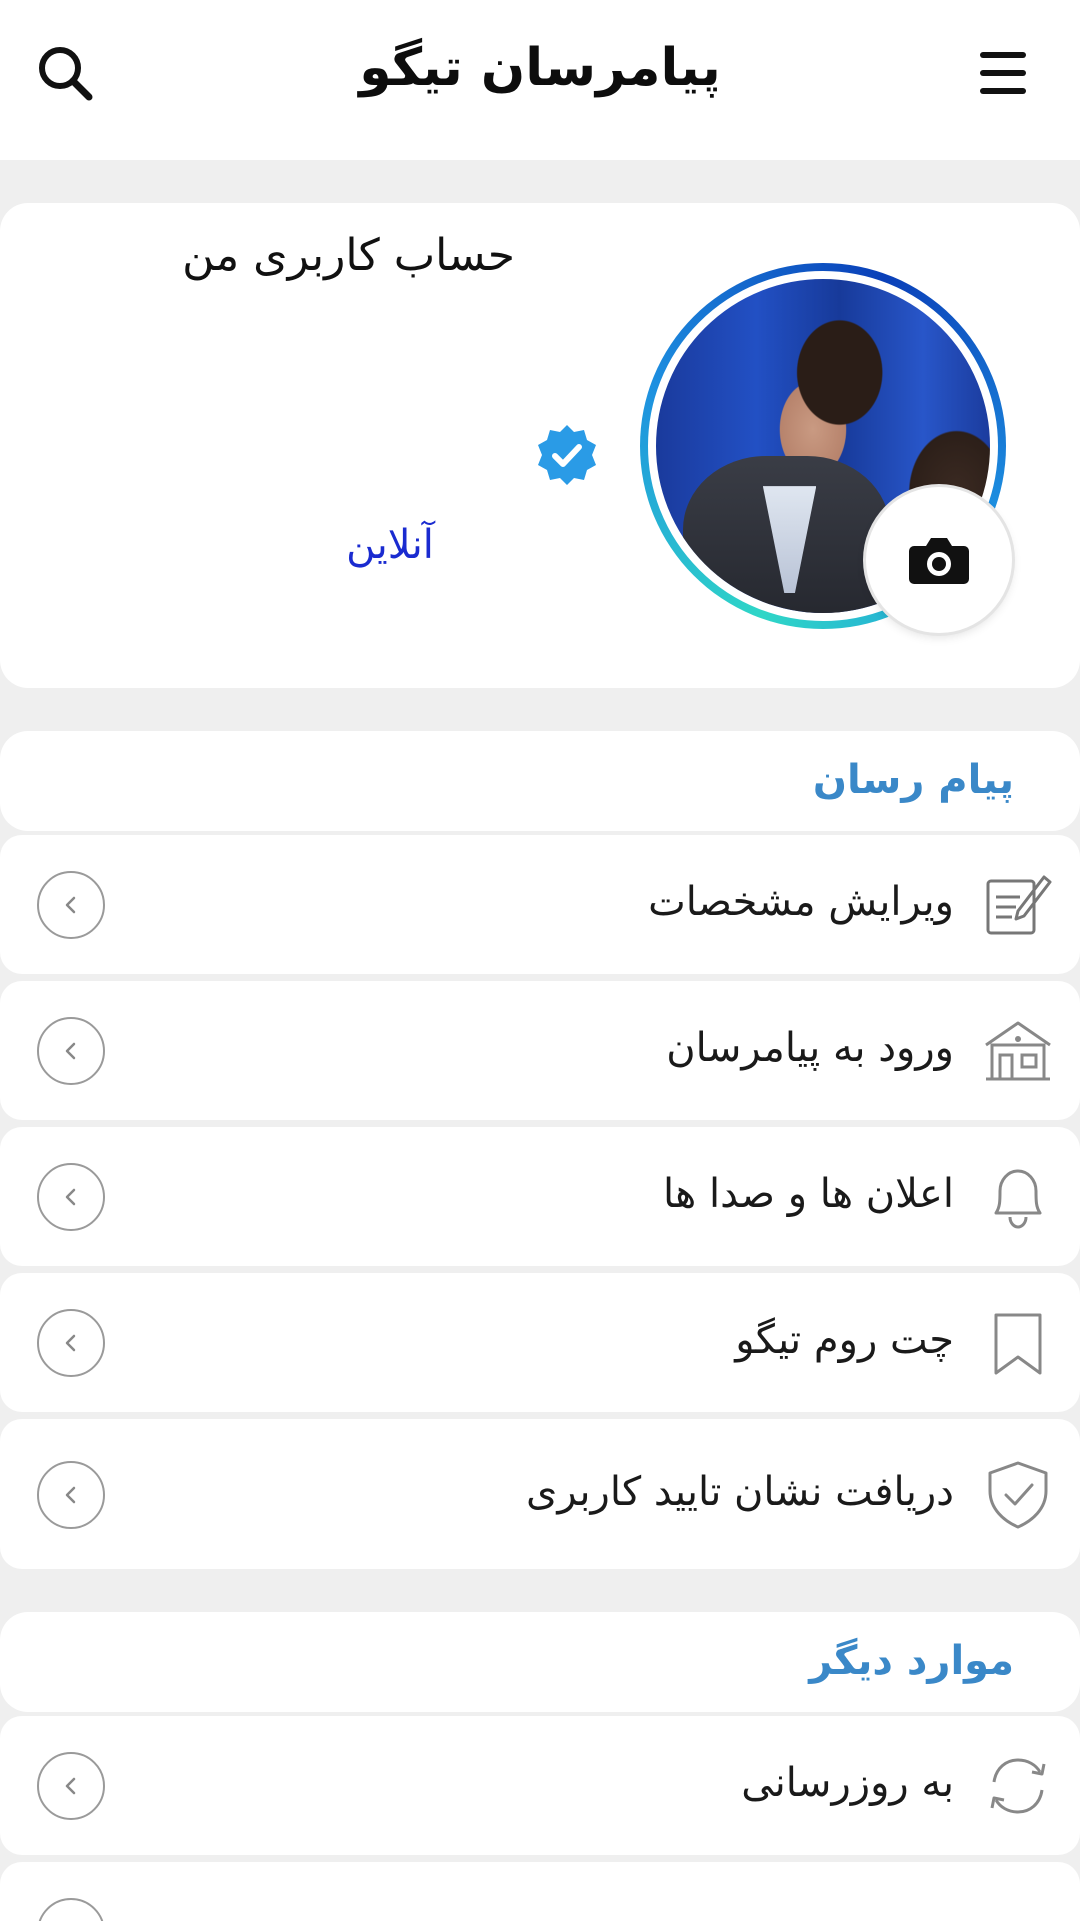 The width and height of the screenshot is (1080, 1921). Describe the element at coordinates (847, 1783) in the screenshot. I see `menu-item-label: به روزرسانی` at that location.